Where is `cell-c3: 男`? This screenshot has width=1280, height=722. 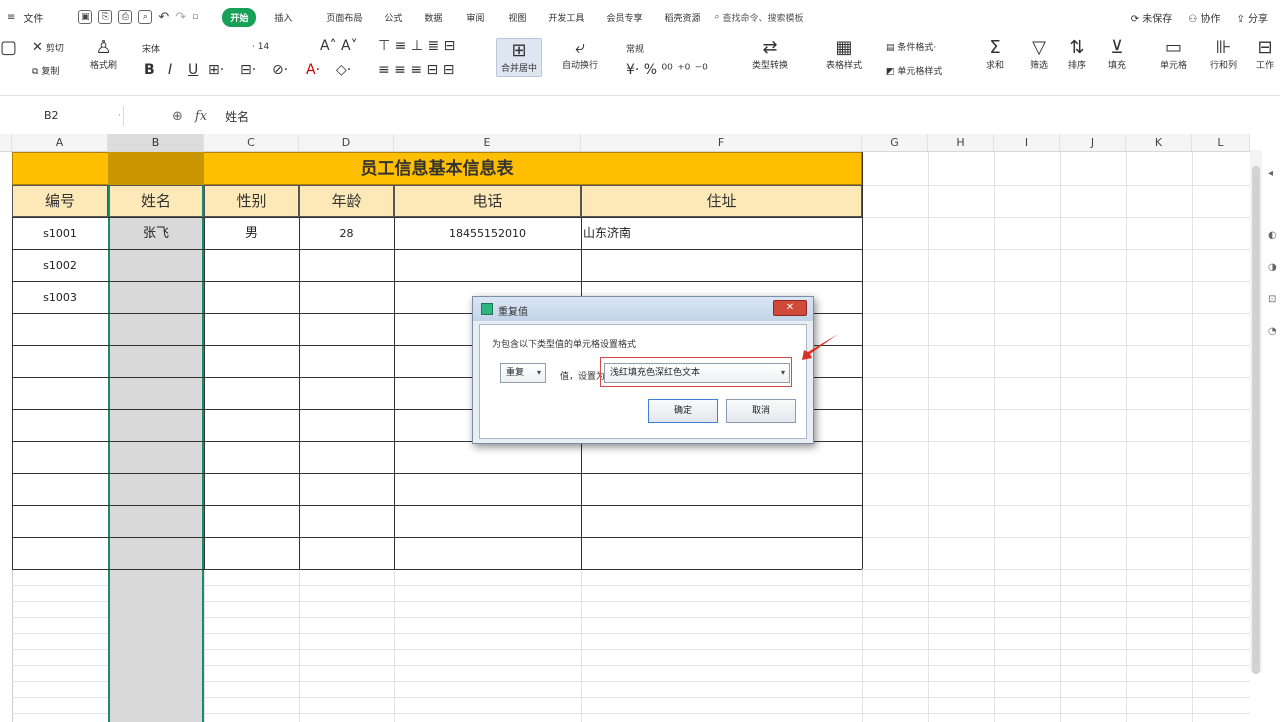
cell-c3: 男 is located at coordinates (251, 233).